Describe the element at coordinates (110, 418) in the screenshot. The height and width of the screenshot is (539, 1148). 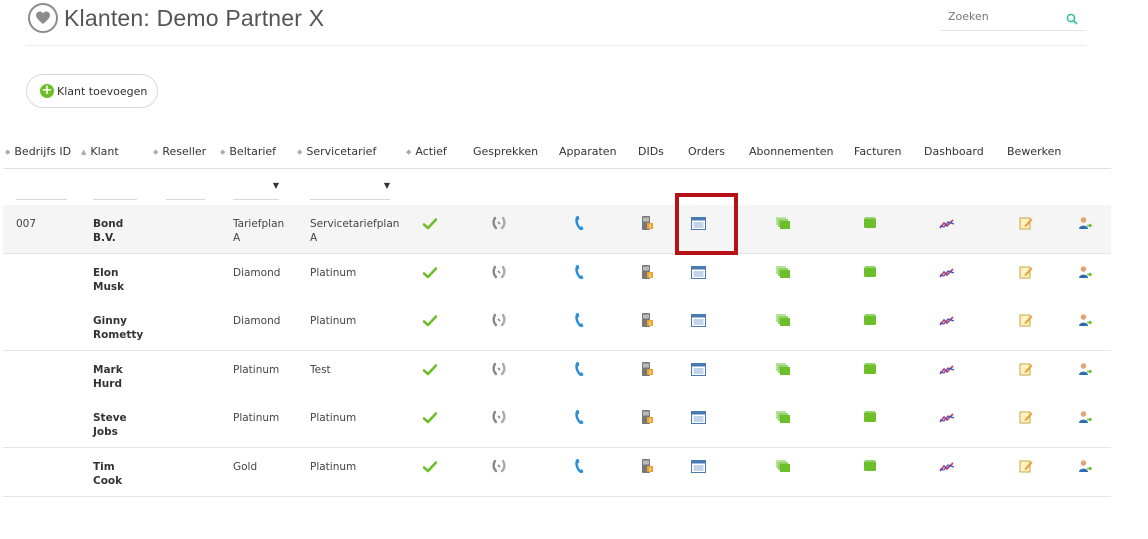
I see `klant-cell-line: Steve` at that location.